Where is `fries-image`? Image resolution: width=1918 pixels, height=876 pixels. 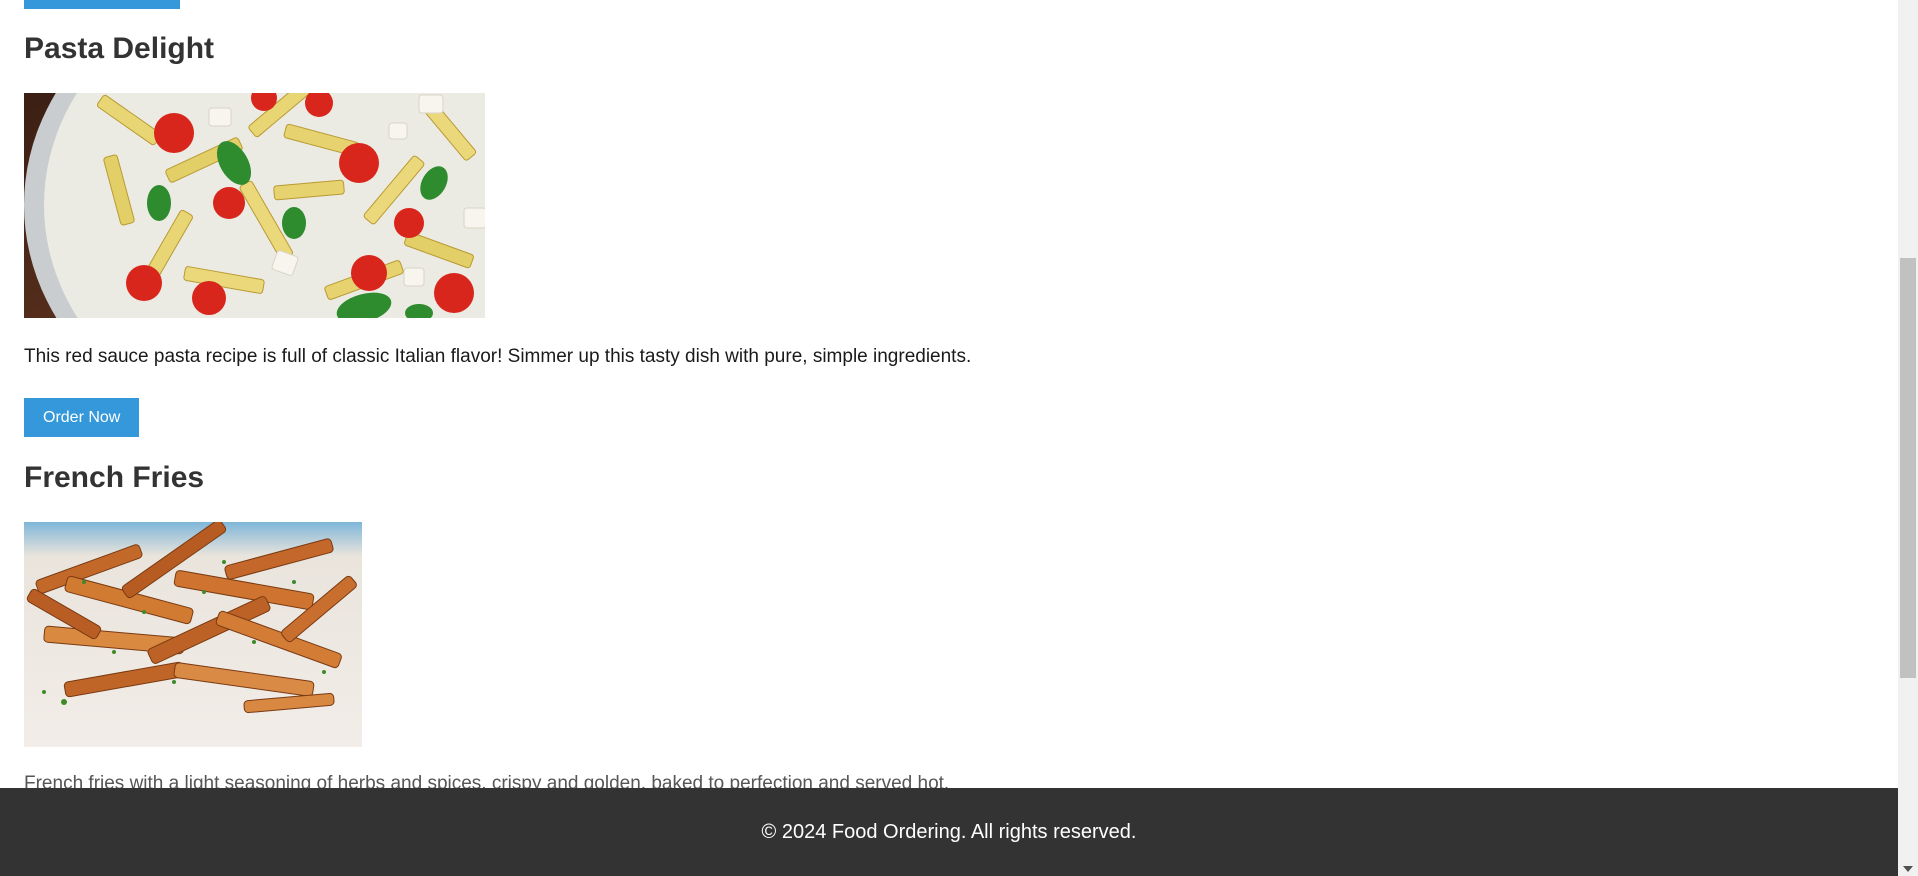 fries-image is located at coordinates (193, 634).